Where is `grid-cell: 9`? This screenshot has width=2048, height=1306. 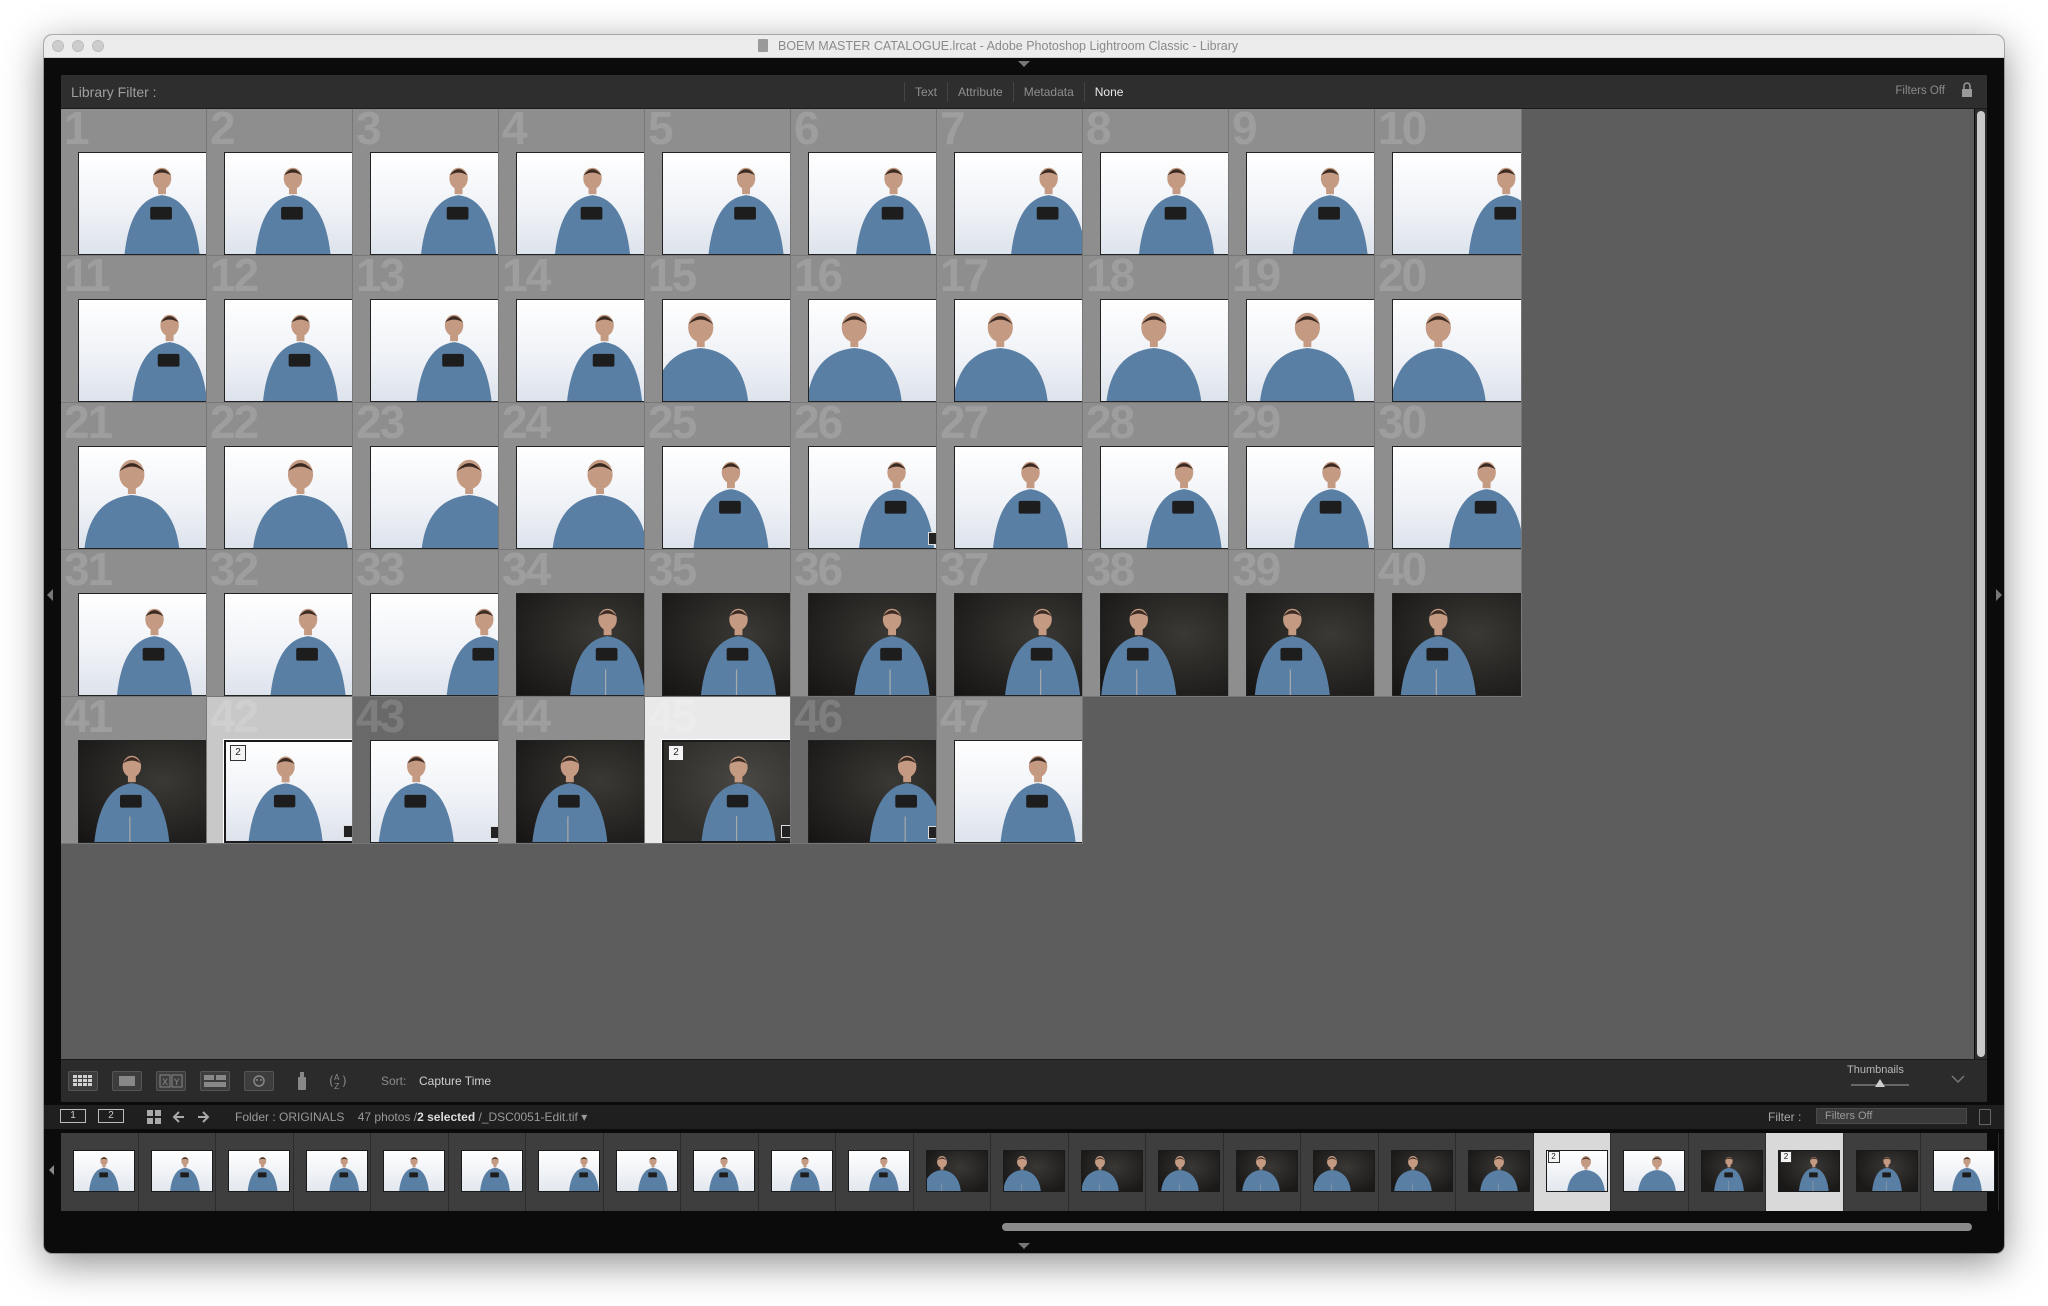 grid-cell: 9 is located at coordinates (1302, 182).